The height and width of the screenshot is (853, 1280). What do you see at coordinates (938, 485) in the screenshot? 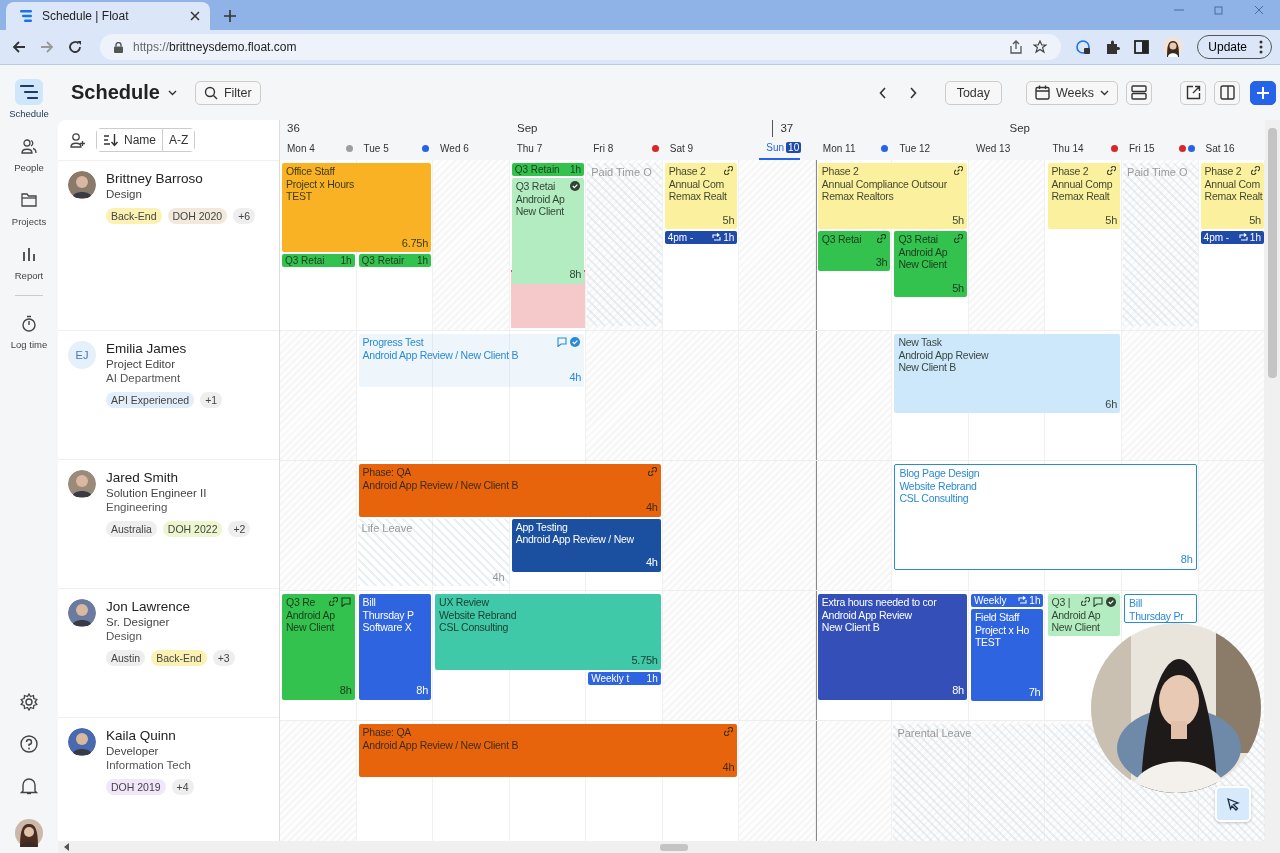
I see `task-text: Website Rebrand` at bounding box center [938, 485].